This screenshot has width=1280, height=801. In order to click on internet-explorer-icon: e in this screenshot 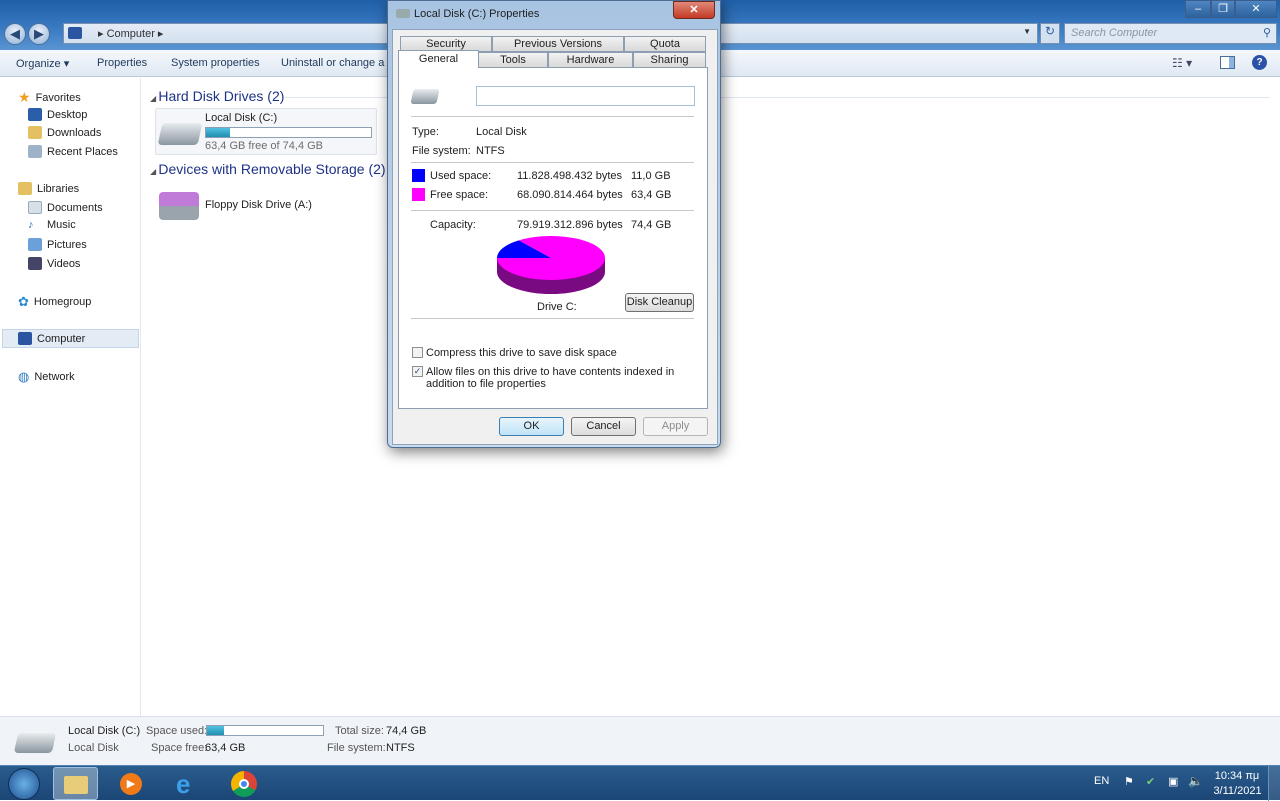, I will do `click(183, 784)`.